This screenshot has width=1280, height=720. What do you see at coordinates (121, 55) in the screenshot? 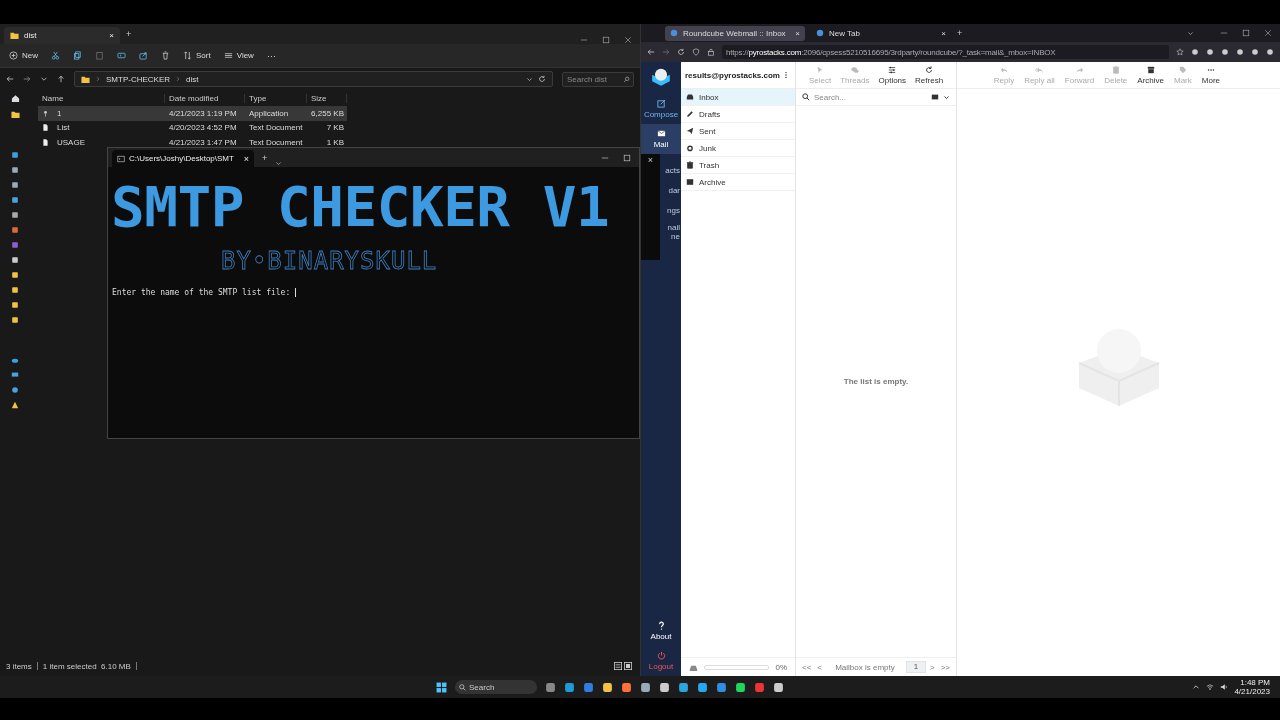
I see `rename-icon` at bounding box center [121, 55].